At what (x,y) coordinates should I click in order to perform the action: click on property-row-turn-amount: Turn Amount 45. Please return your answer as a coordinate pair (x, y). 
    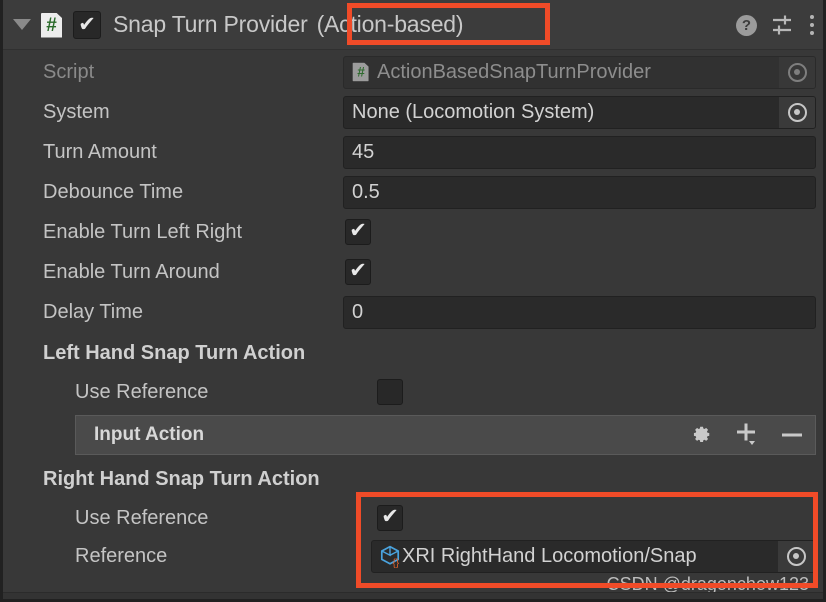
    Looking at the image, I should click on (413, 152).